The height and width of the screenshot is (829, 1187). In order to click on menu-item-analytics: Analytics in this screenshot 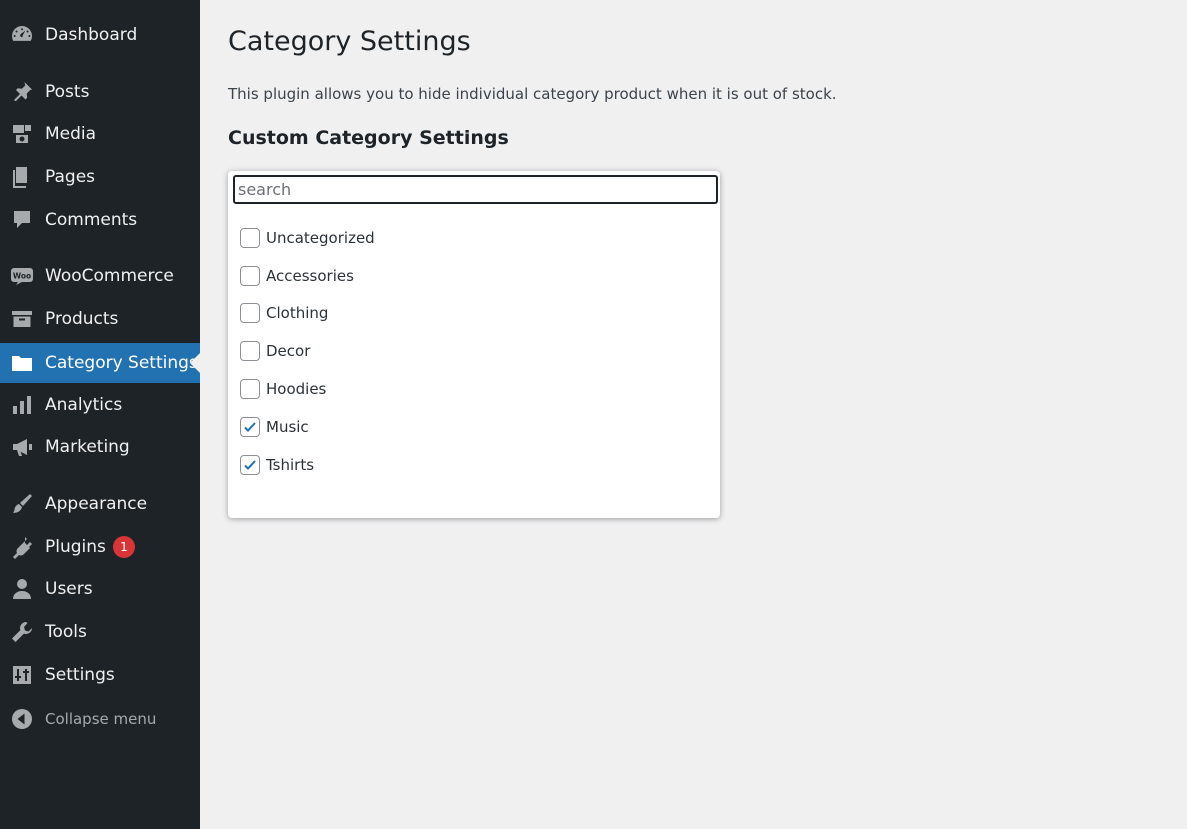, I will do `click(100, 405)`.